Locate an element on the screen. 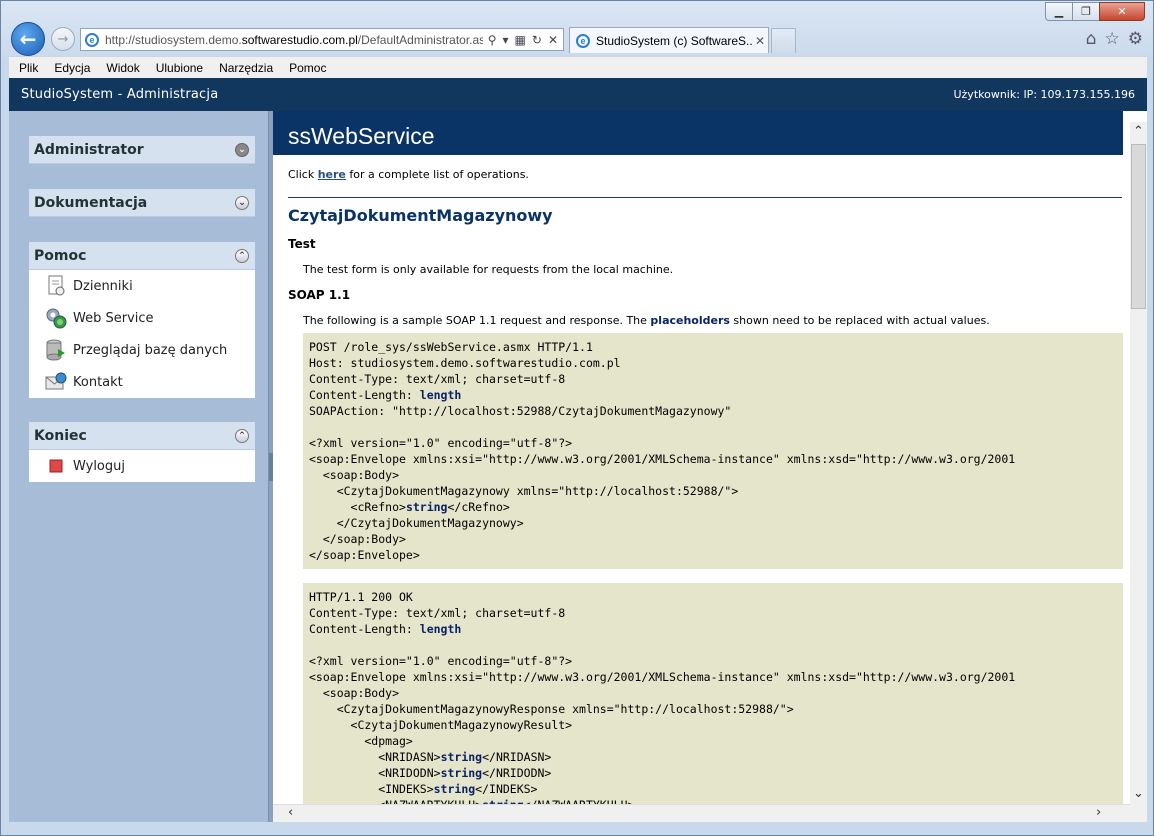  url-path: /DefaultAdministrator.as is located at coordinates (420, 39).